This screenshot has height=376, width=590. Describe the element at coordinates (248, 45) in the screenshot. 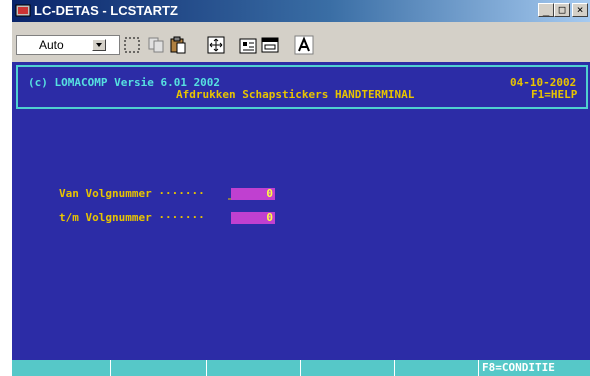

I see `properties-icon` at that location.